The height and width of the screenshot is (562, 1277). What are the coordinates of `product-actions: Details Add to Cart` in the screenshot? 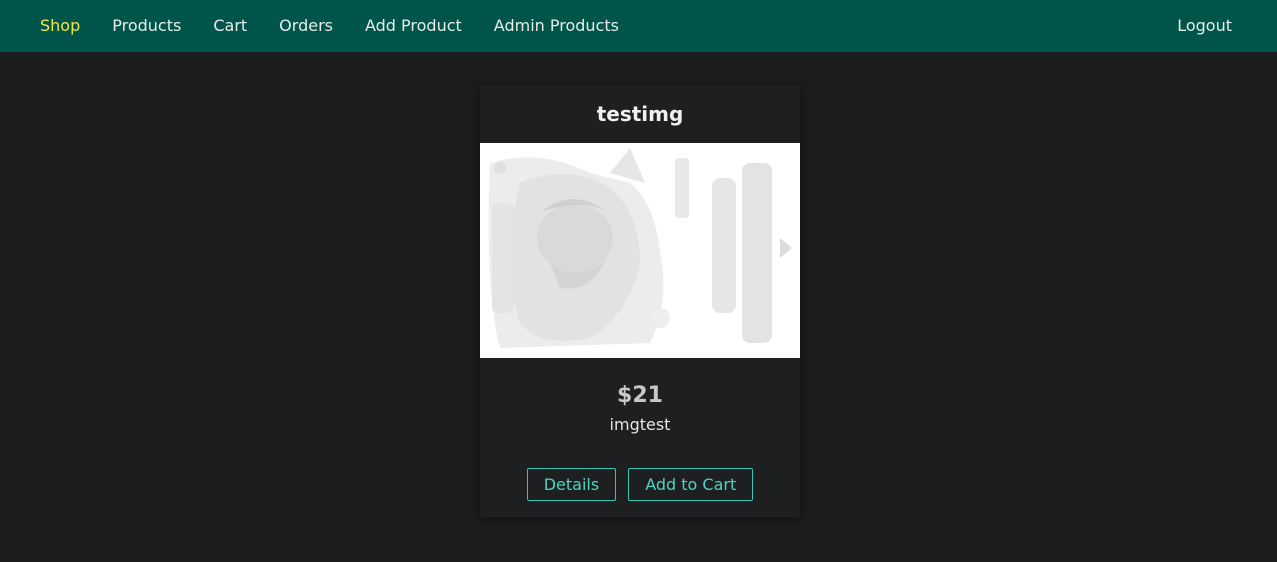 It's located at (640, 484).